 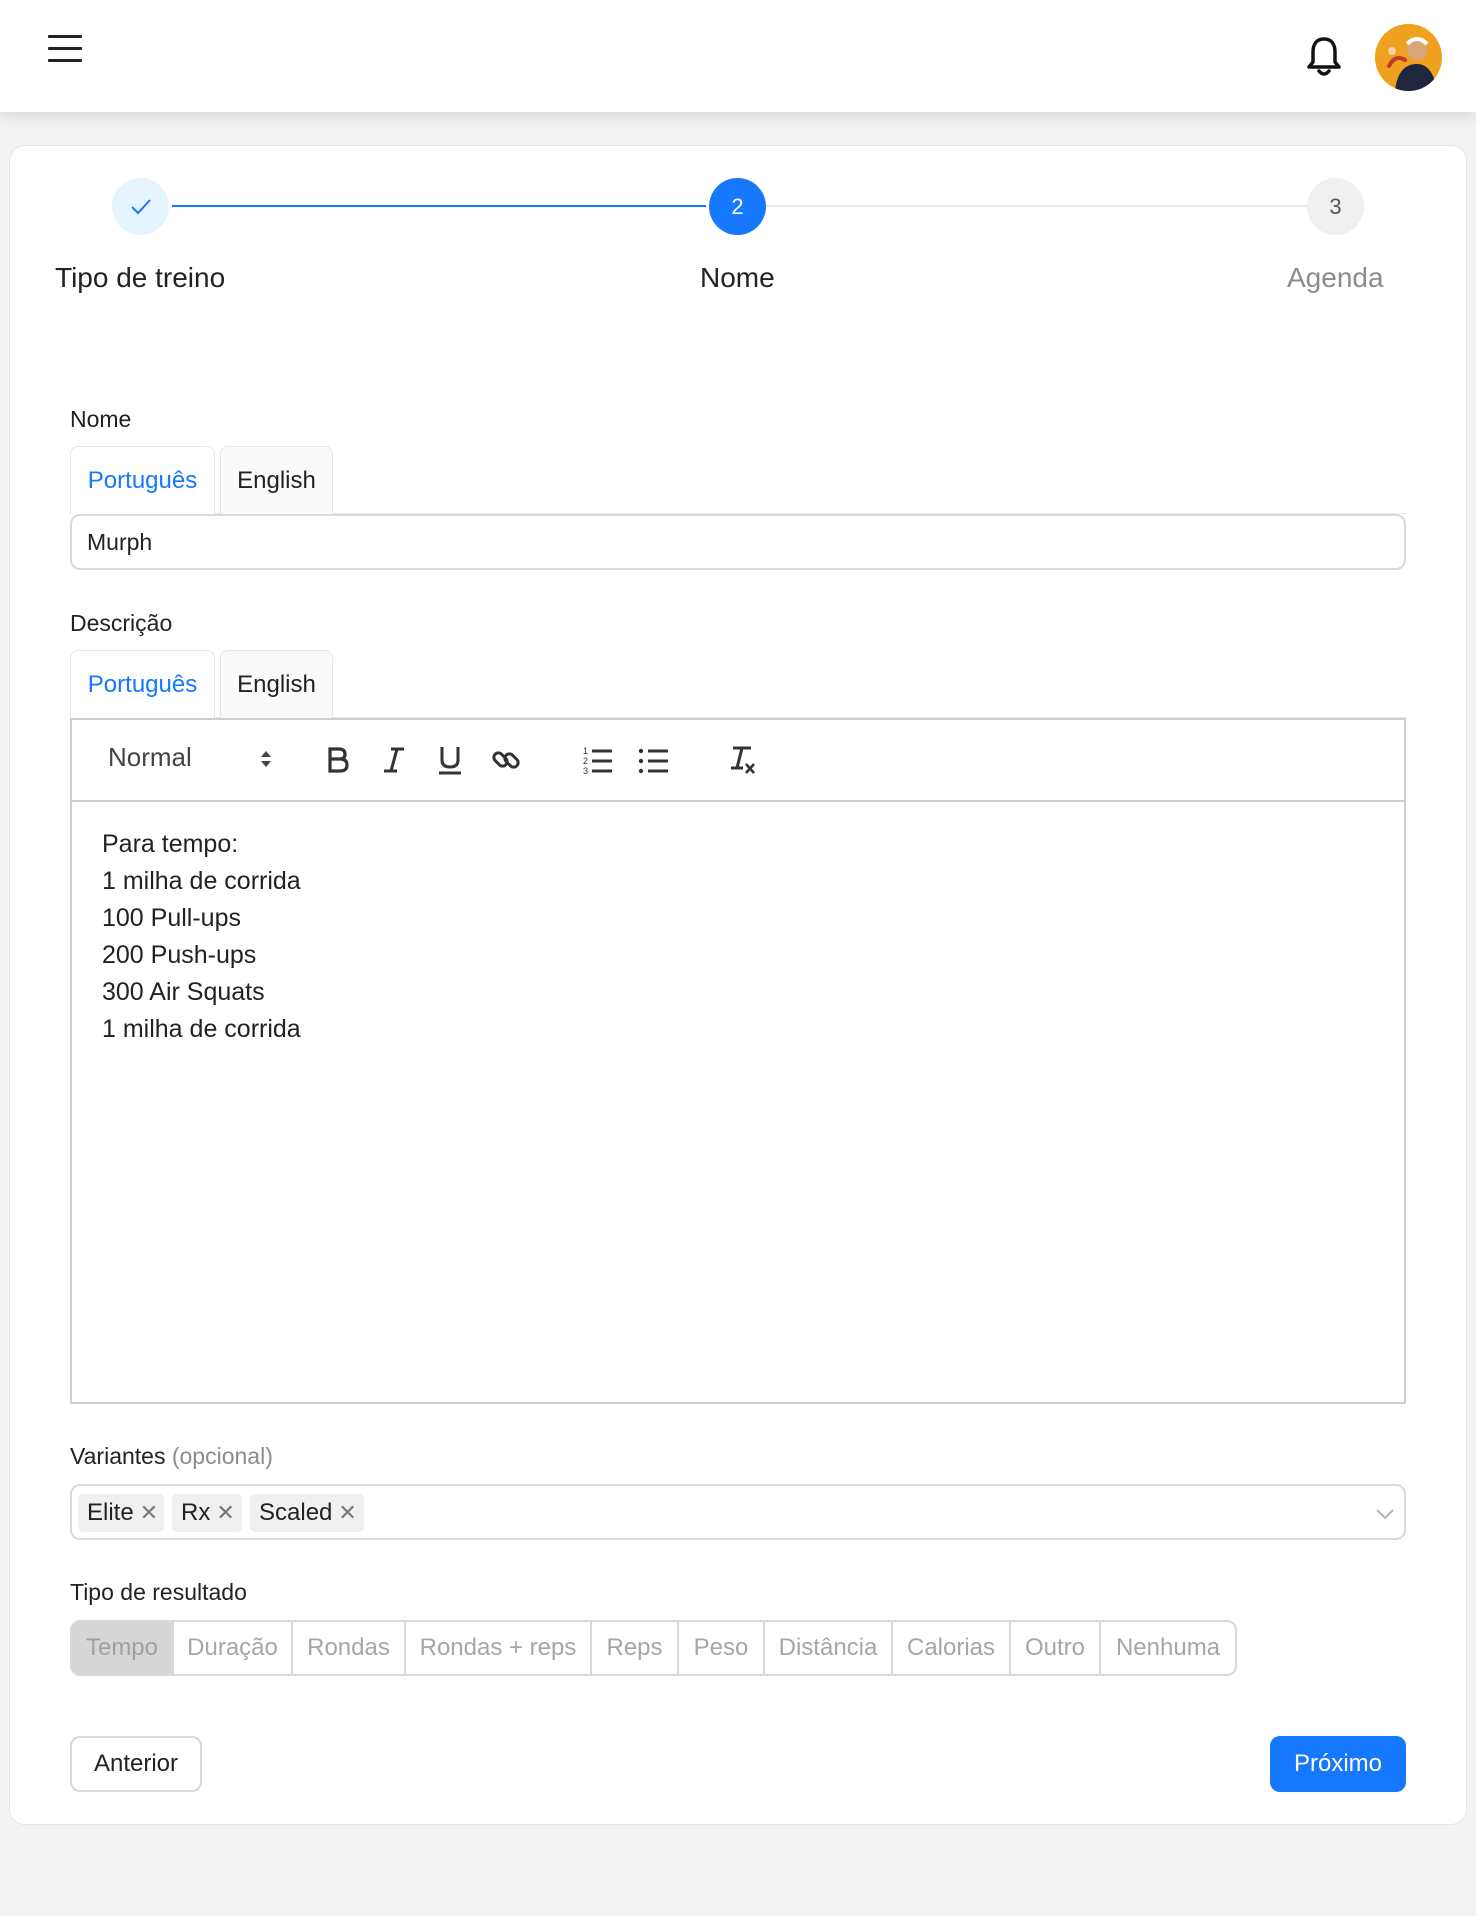 What do you see at coordinates (142, 480) in the screenshot?
I see `nome-tab-portugues: Português` at bounding box center [142, 480].